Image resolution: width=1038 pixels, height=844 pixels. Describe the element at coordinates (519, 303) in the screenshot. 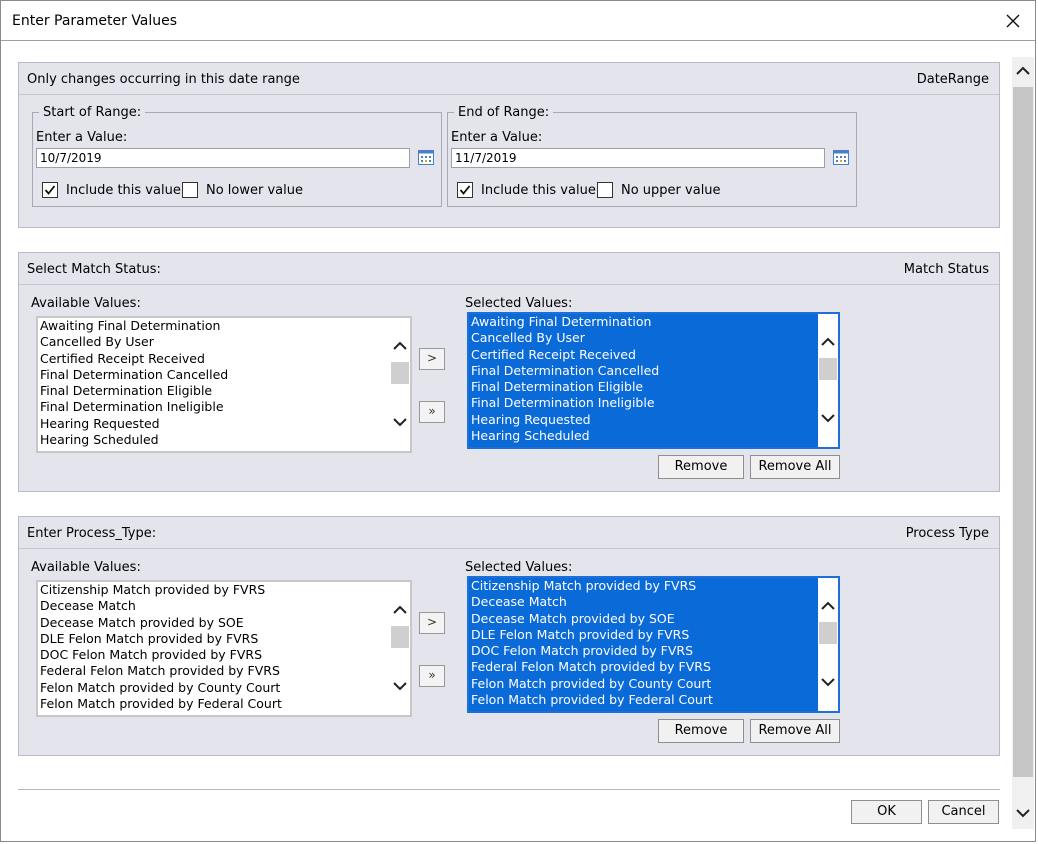

I see `selected-values-label: Selected Values:` at that location.